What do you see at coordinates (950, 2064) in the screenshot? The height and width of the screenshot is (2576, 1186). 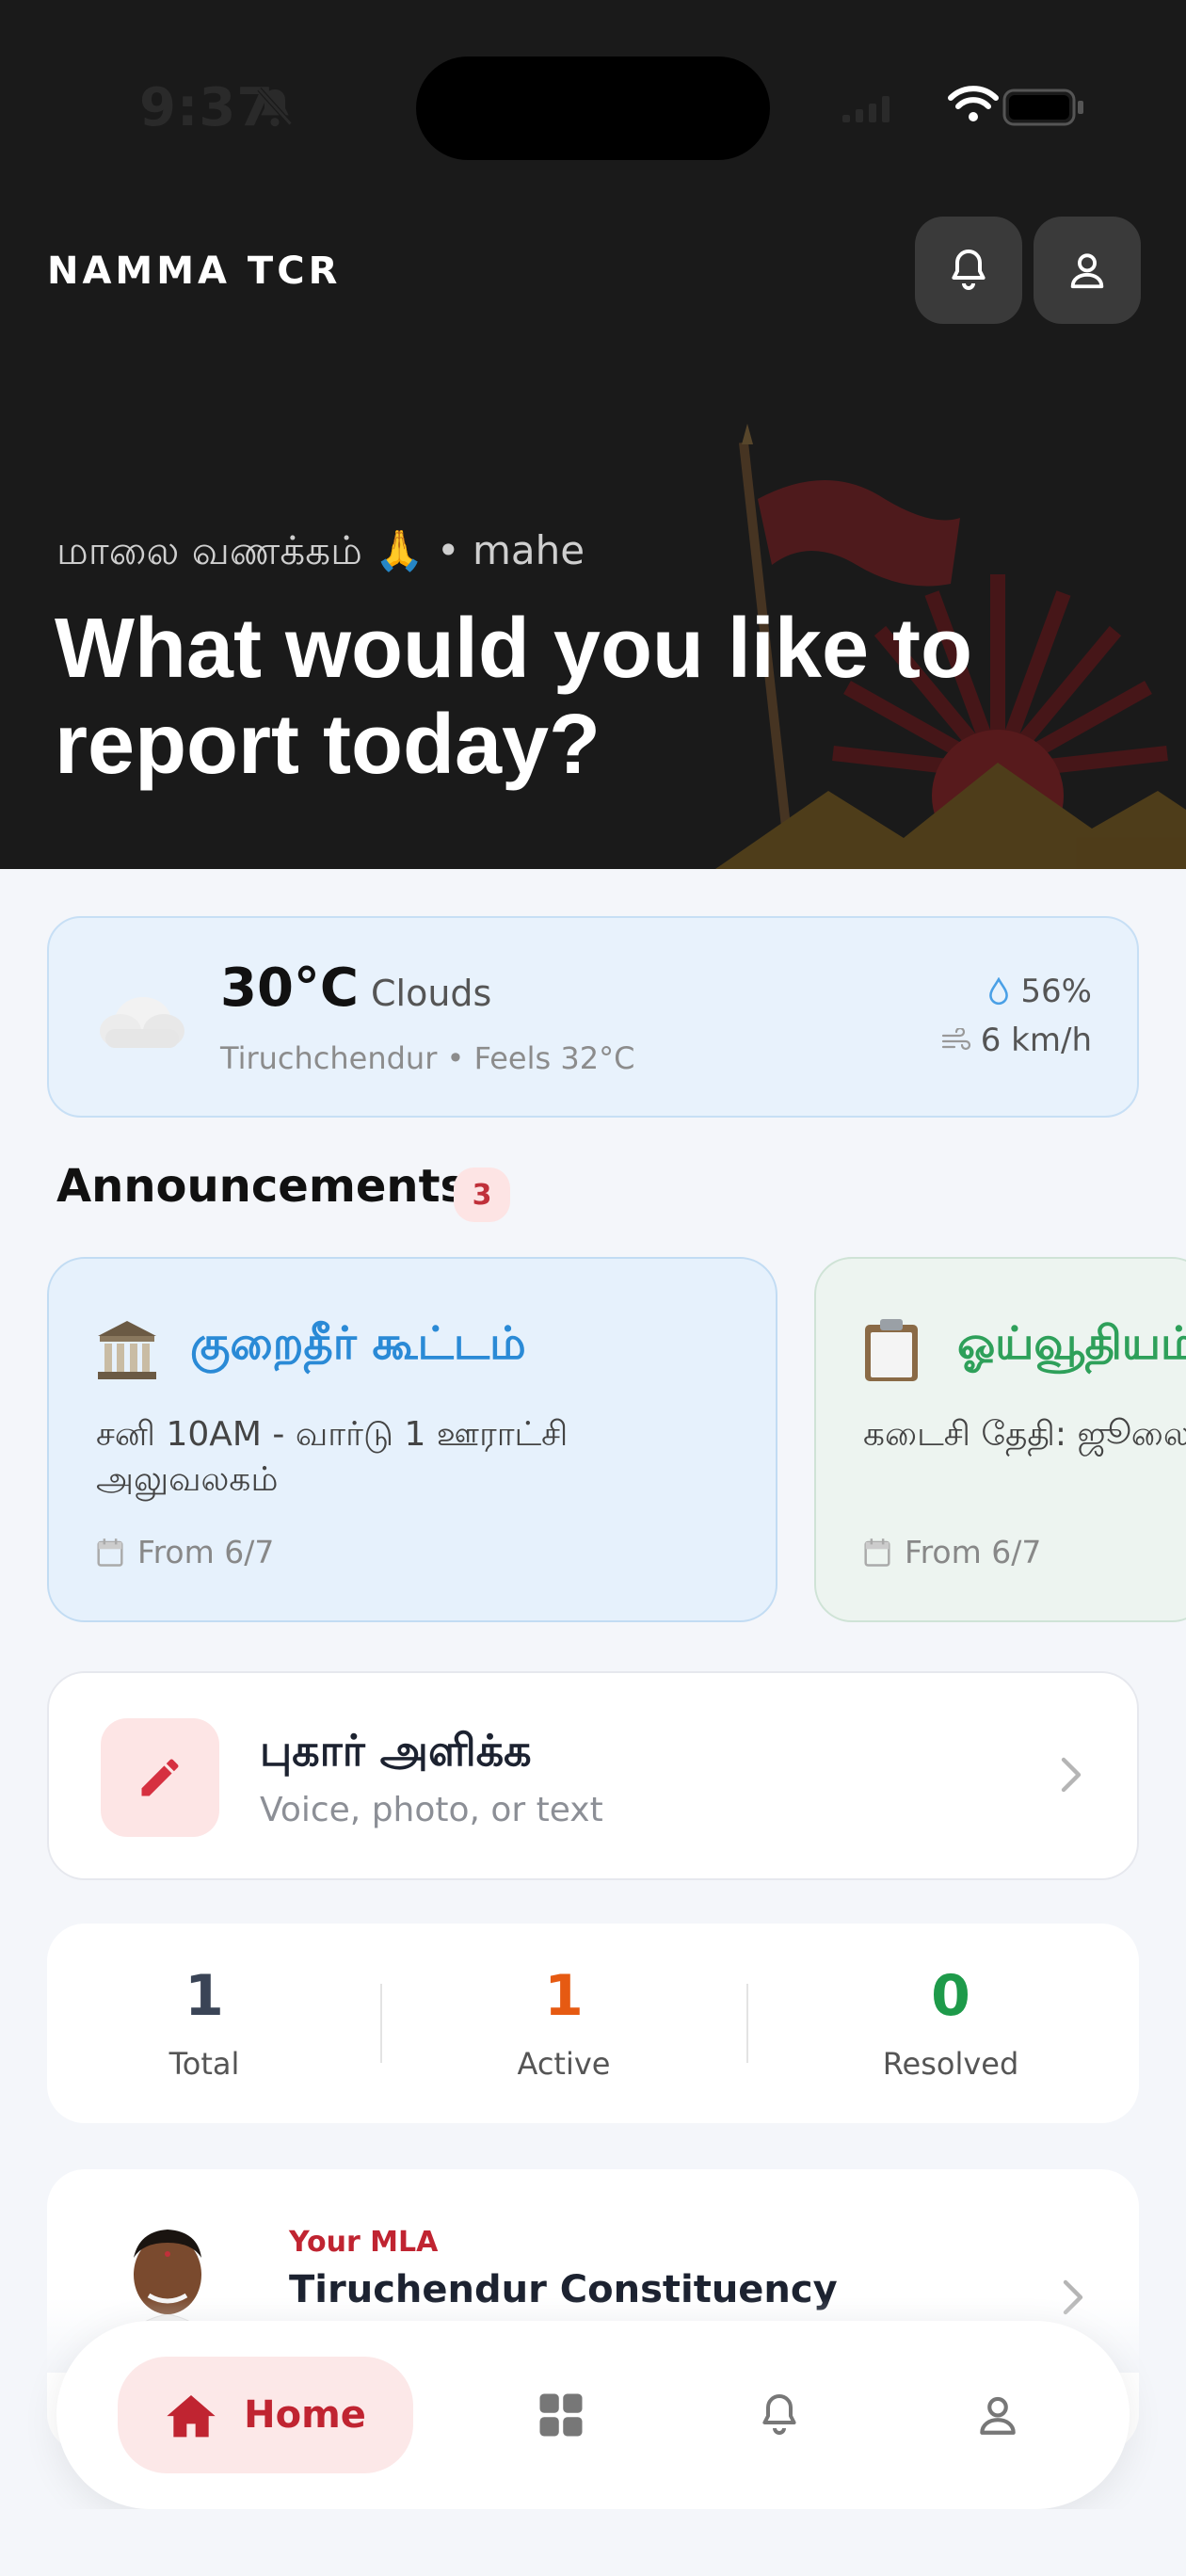 I see `stat-resolved-label: Resolved` at bounding box center [950, 2064].